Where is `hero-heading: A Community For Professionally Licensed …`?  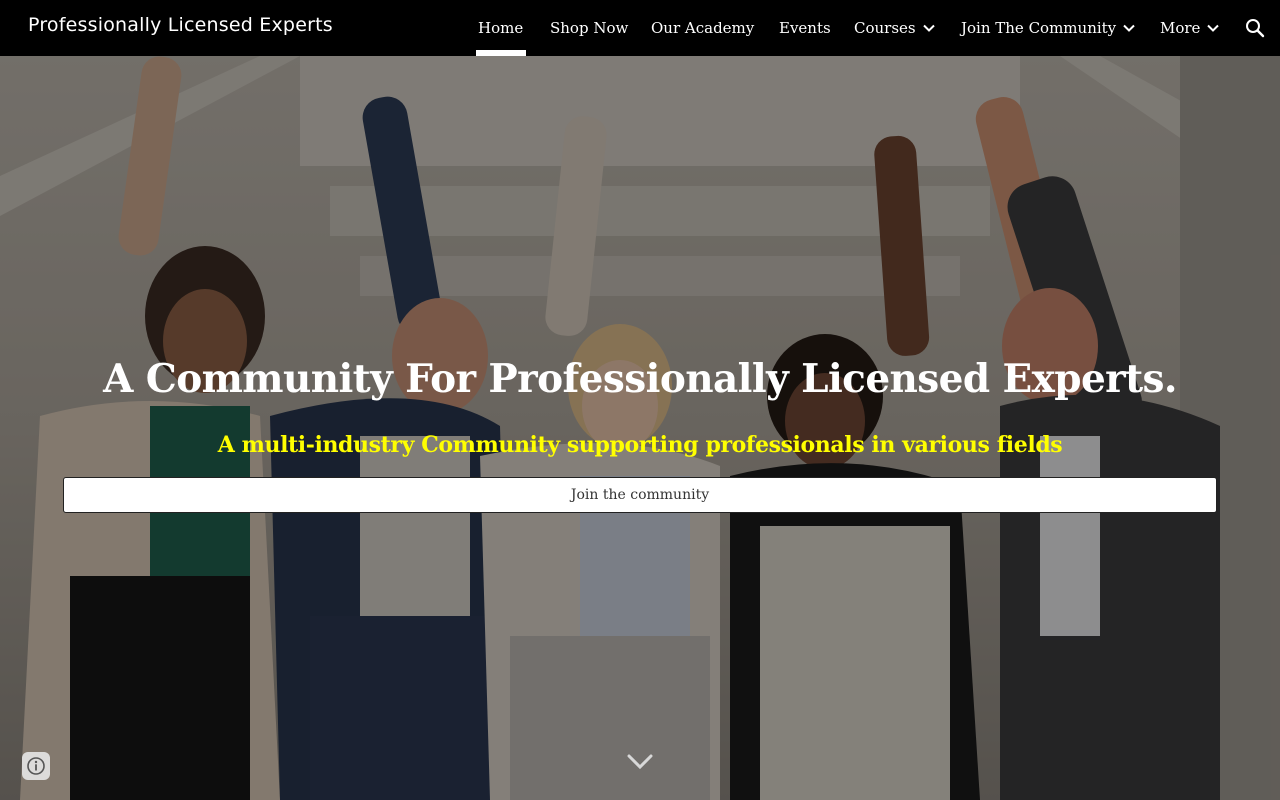 hero-heading: A Community For Professionally Licensed … is located at coordinates (640, 379).